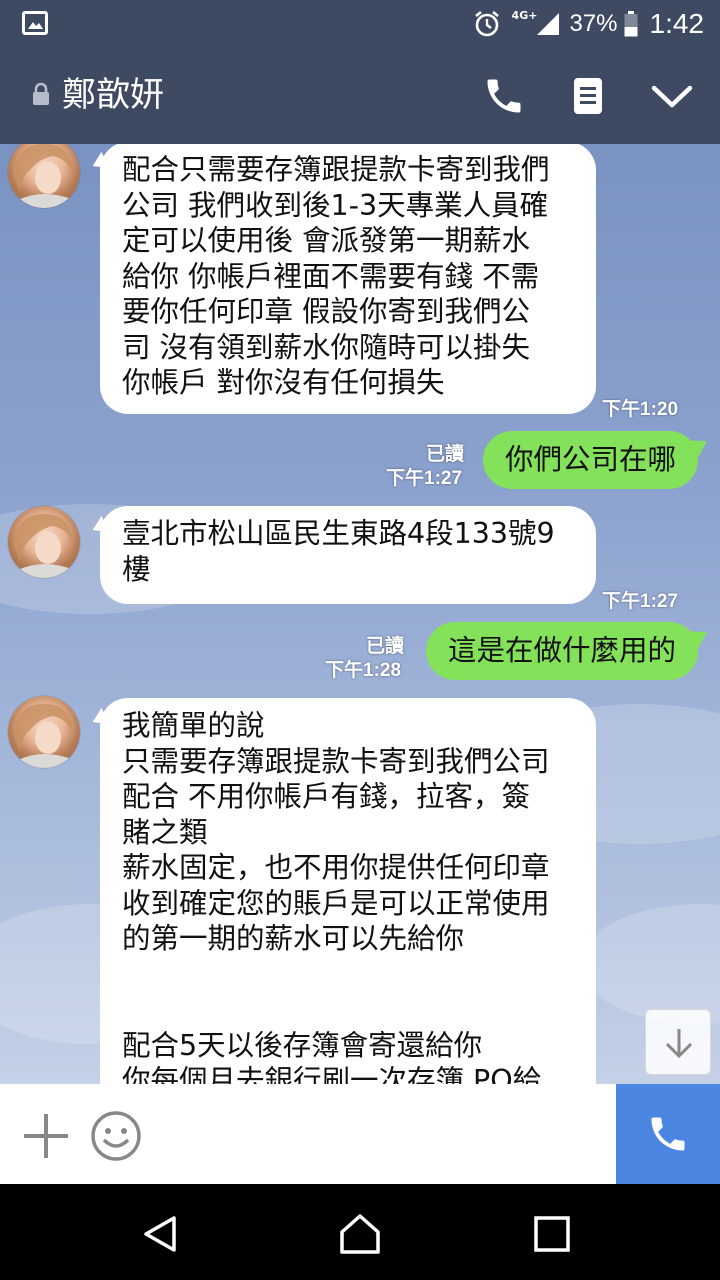 The width and height of the screenshot is (720, 1280). What do you see at coordinates (650, 964) in the screenshot?
I see `background-cloud` at bounding box center [650, 964].